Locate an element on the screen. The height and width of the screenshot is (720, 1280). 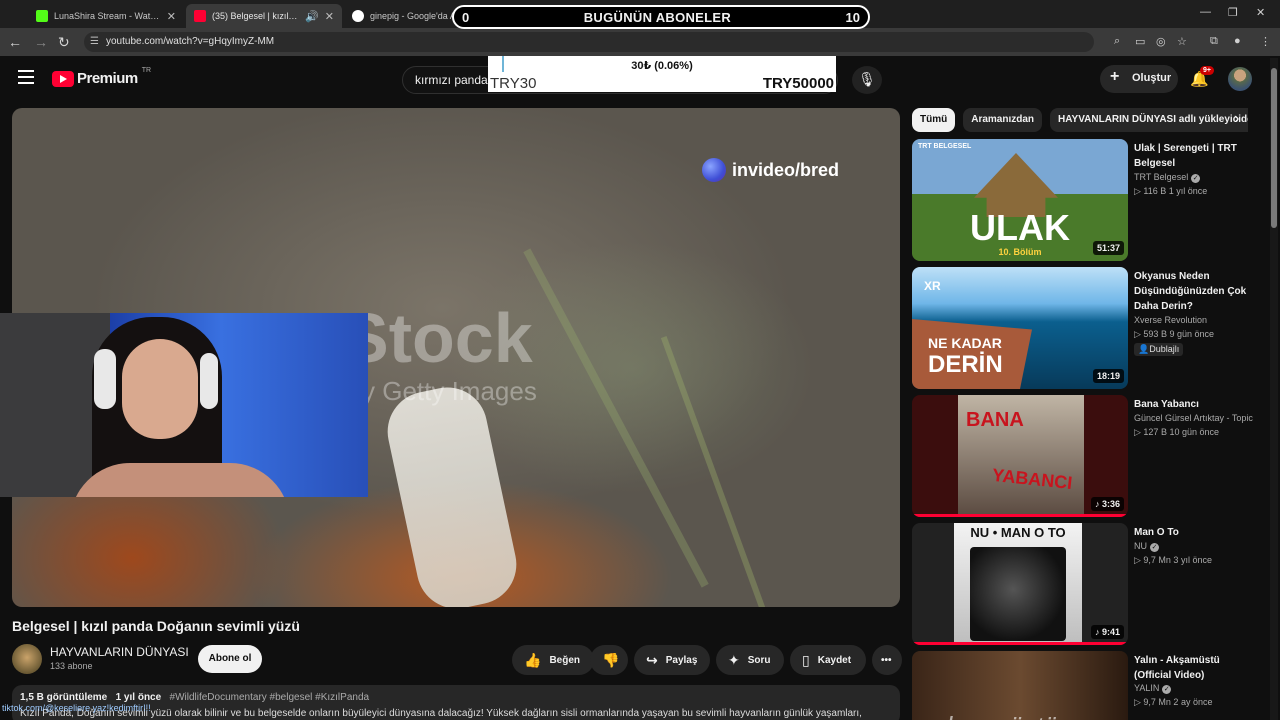
zoom-icon: ⌕ is located at coordinates (1117, 41).